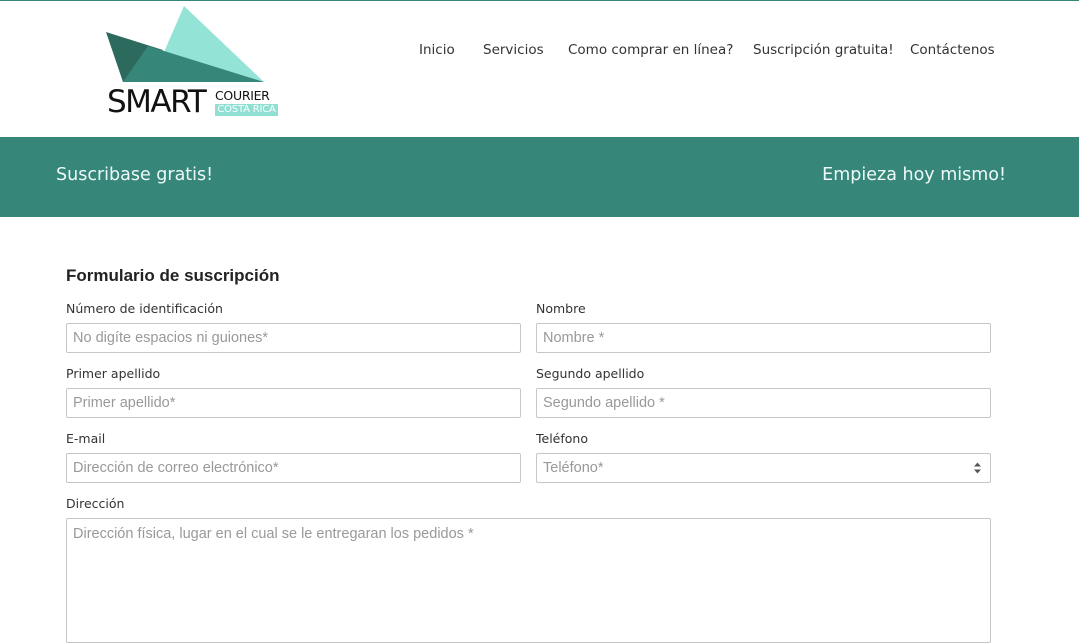 The width and height of the screenshot is (1079, 643). Describe the element at coordinates (562, 438) in the screenshot. I see `phone-label: Teléfono` at that location.